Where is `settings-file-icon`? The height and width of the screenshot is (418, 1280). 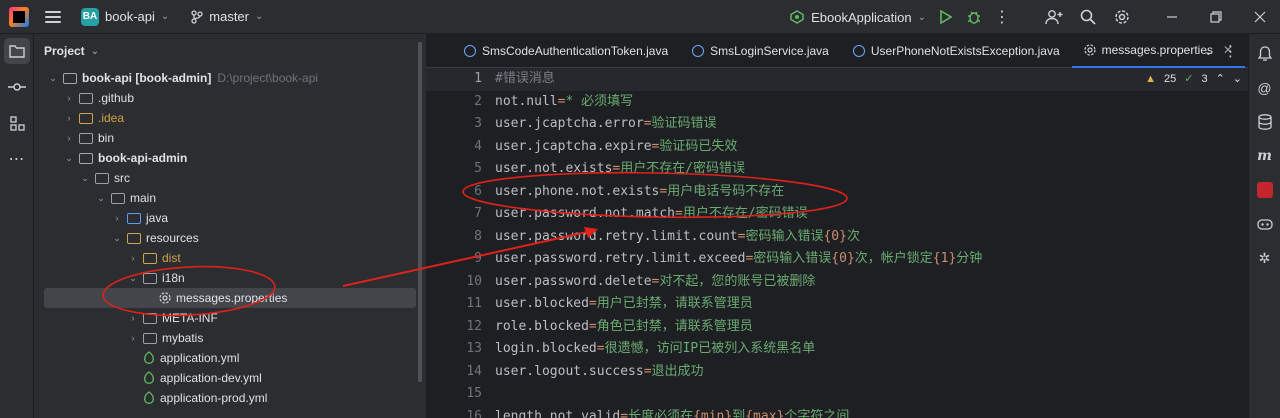 settings-file-icon is located at coordinates (165, 298).